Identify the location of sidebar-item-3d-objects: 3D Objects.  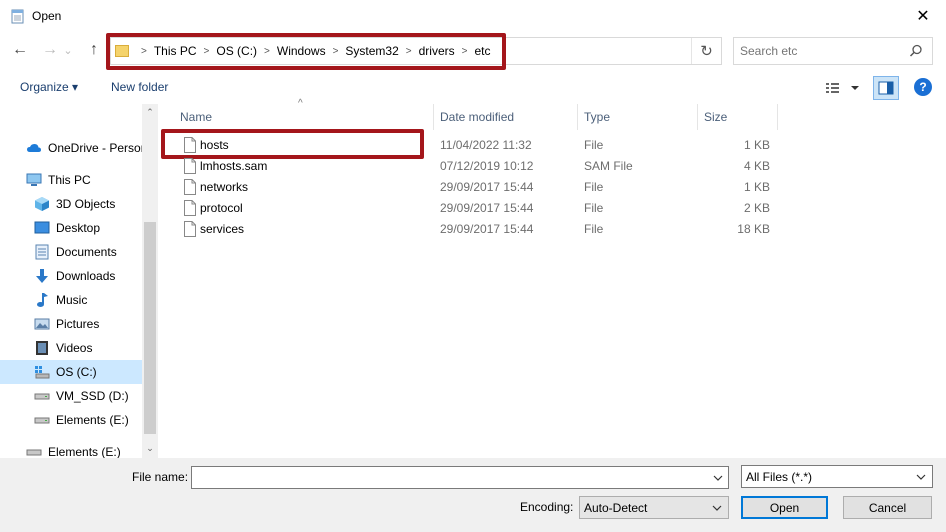
(71, 204).